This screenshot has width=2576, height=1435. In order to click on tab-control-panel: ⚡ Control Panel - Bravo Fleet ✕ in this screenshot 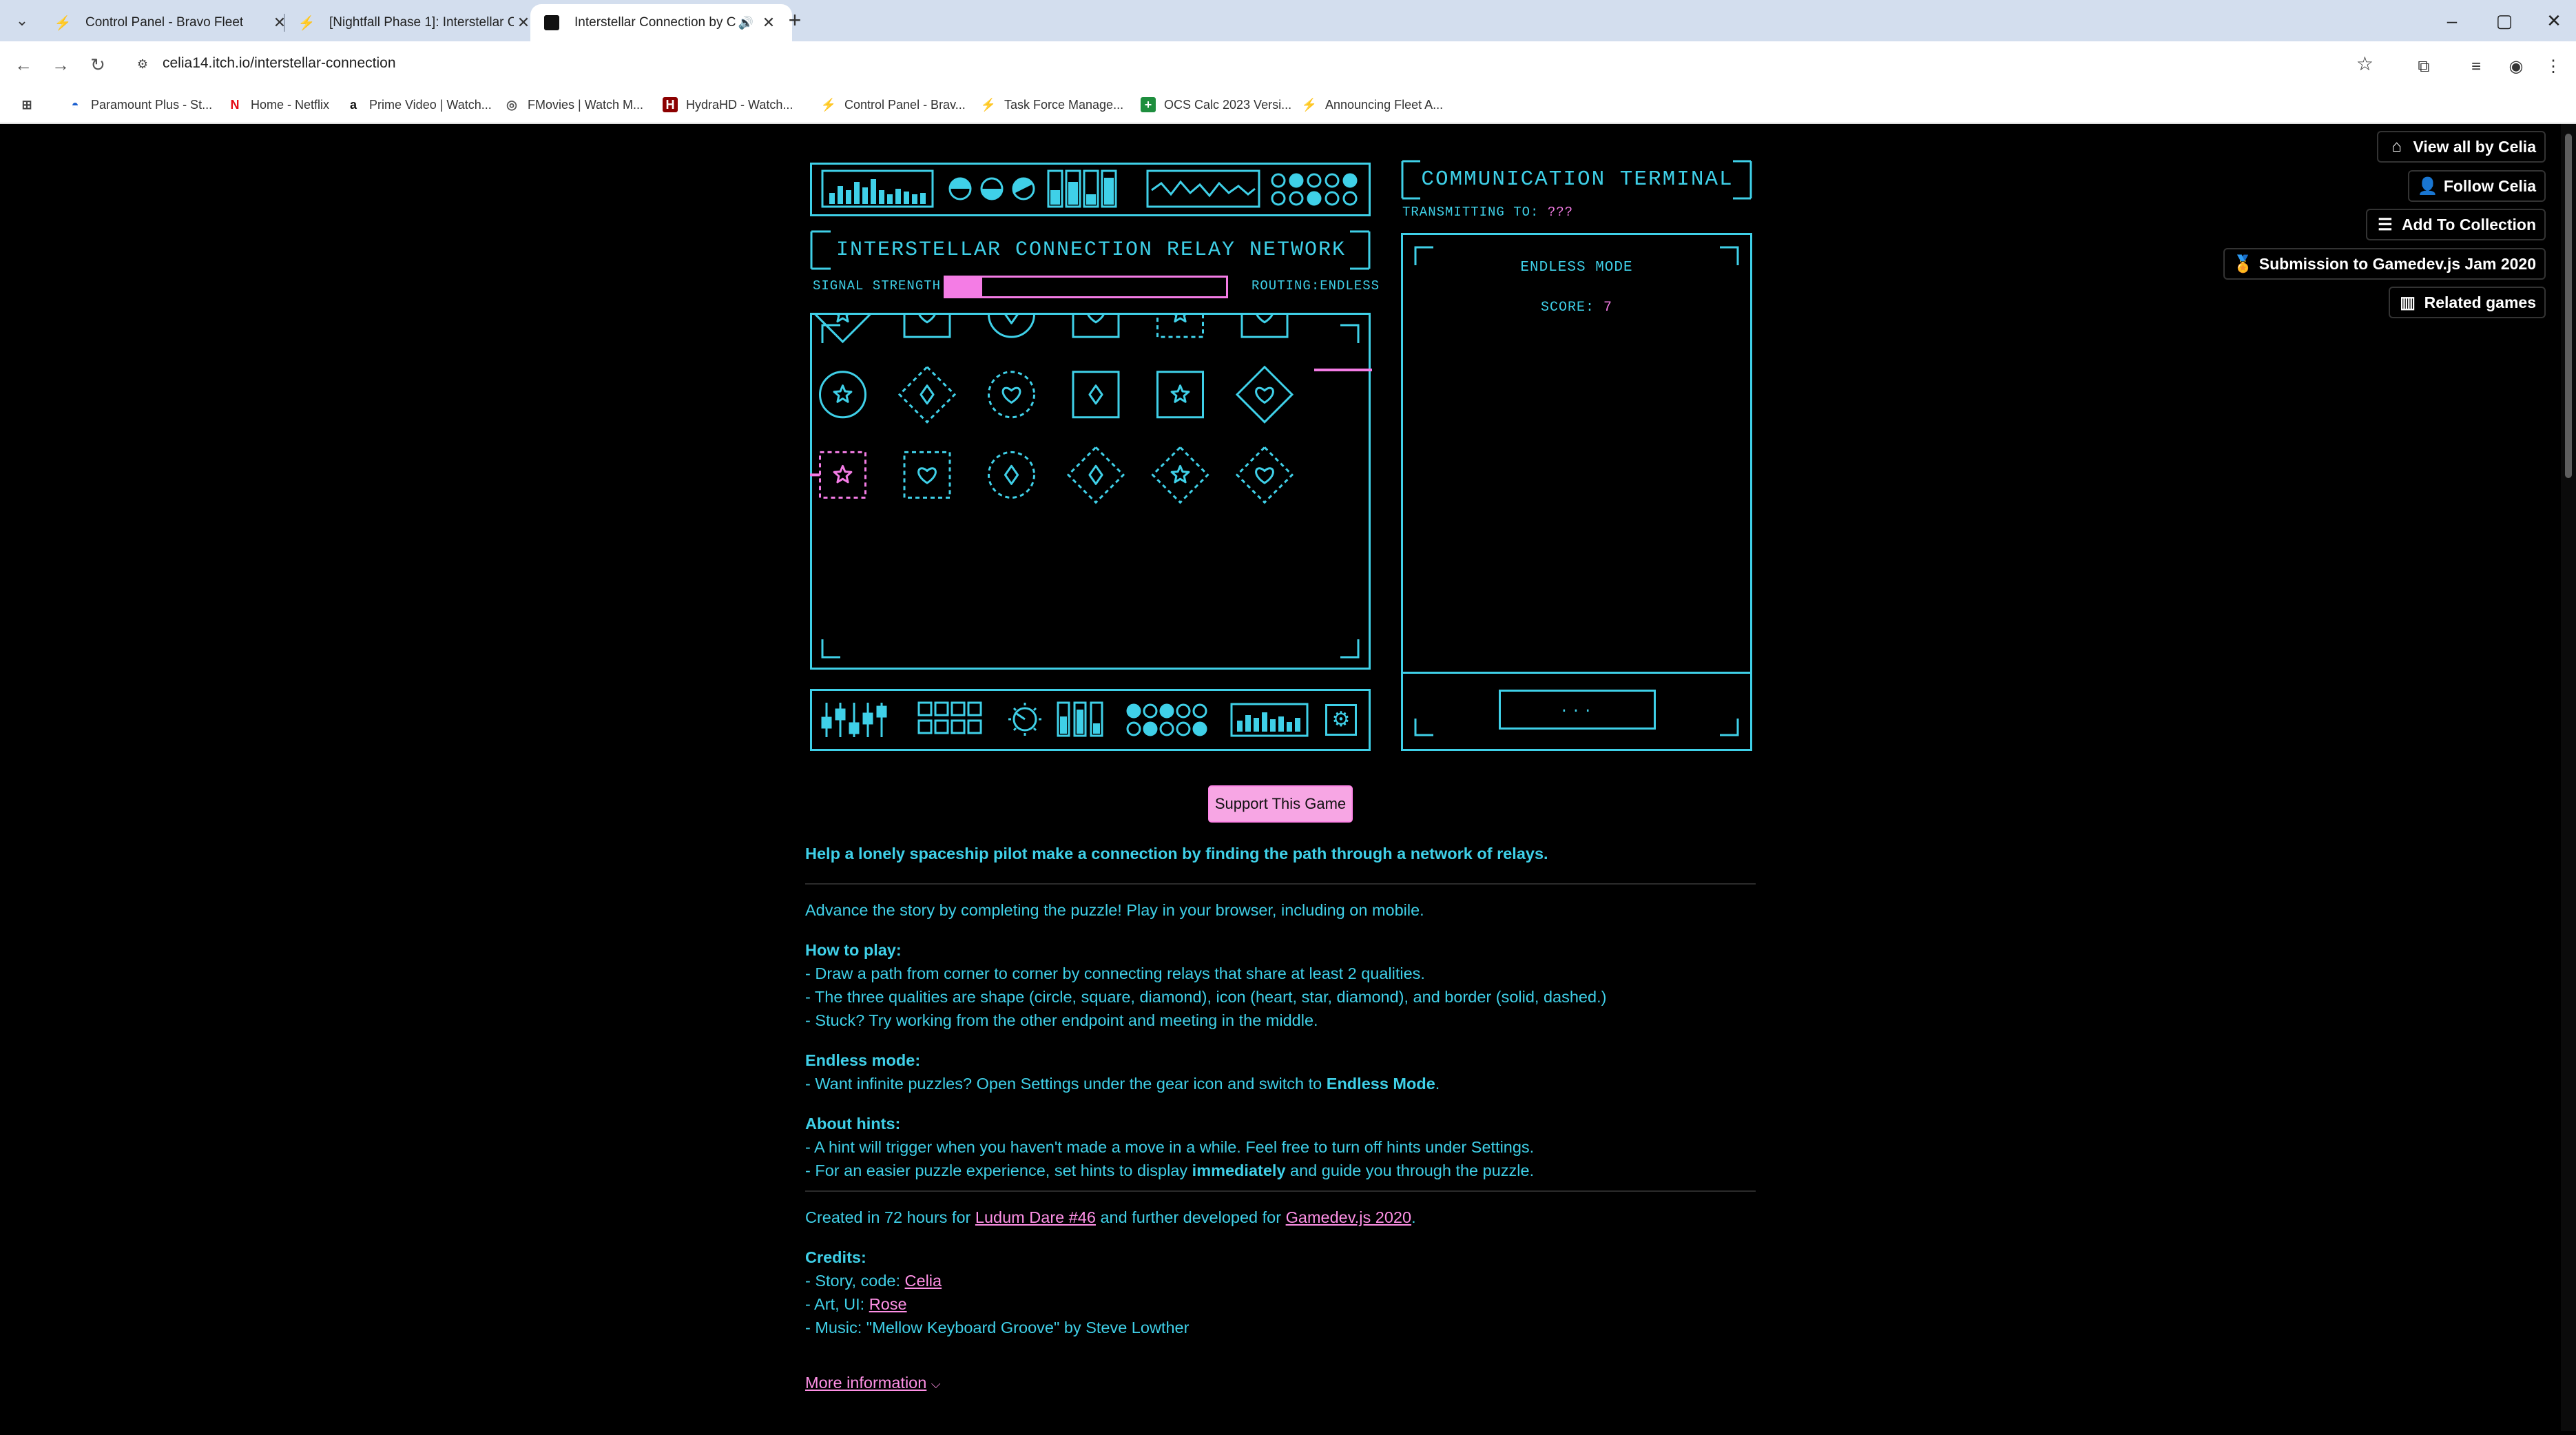, I will do `click(172, 22)`.